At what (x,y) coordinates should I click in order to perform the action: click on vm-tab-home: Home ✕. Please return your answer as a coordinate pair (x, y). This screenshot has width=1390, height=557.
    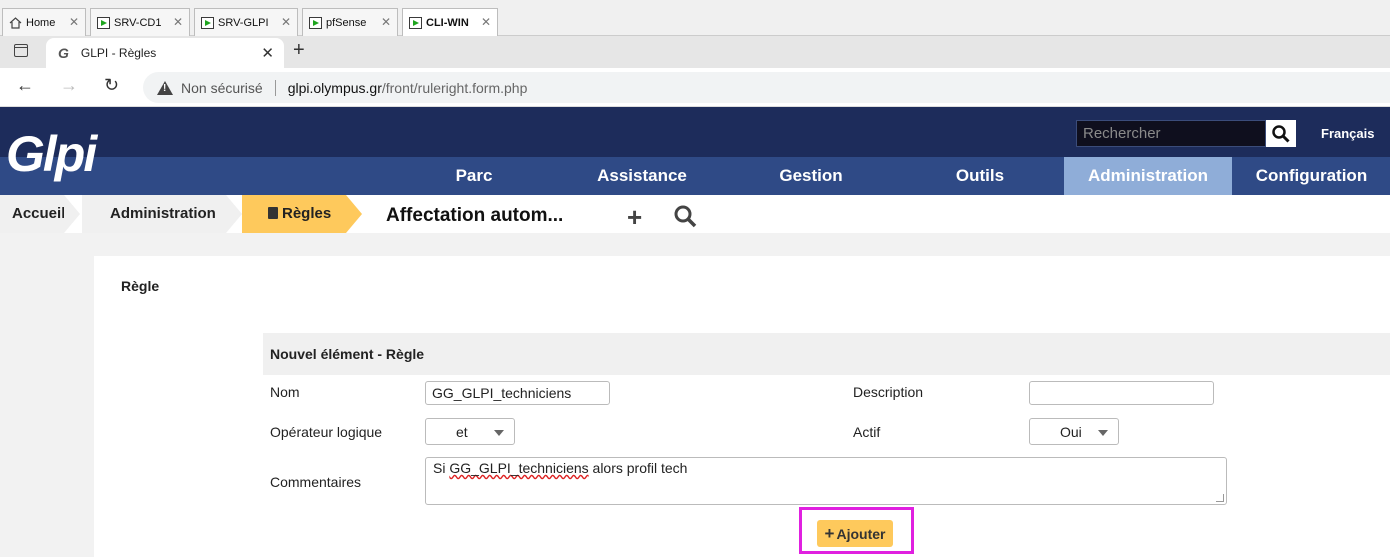
    Looking at the image, I should click on (44, 22).